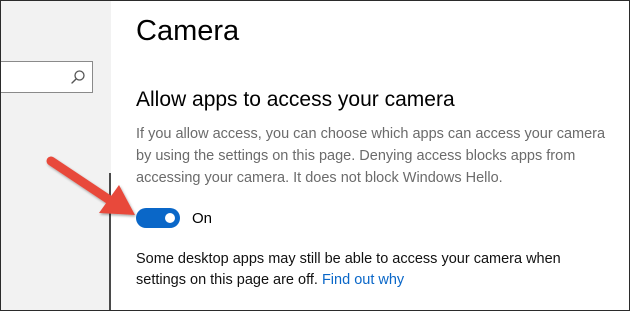  What do you see at coordinates (188, 31) in the screenshot?
I see `page-title: Camera` at bounding box center [188, 31].